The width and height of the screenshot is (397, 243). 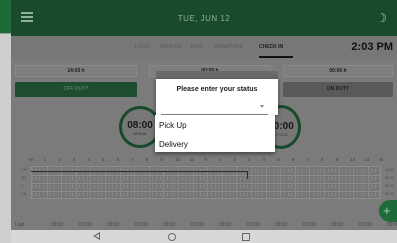 I want to click on grid-row-label: D, so click(x=22, y=186).